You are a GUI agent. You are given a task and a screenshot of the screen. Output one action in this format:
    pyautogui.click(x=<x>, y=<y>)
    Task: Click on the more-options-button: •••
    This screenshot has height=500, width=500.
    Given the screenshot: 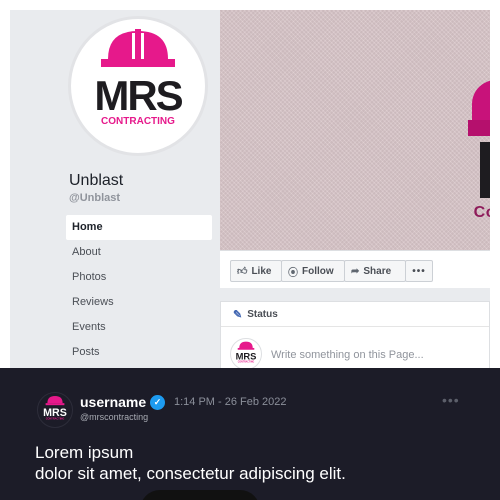 What is the action you would take?
    pyautogui.click(x=419, y=271)
    